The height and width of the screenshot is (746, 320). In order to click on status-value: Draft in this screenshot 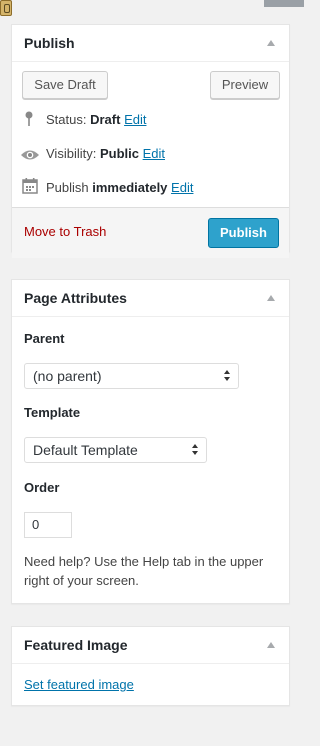, I will do `click(105, 119)`.